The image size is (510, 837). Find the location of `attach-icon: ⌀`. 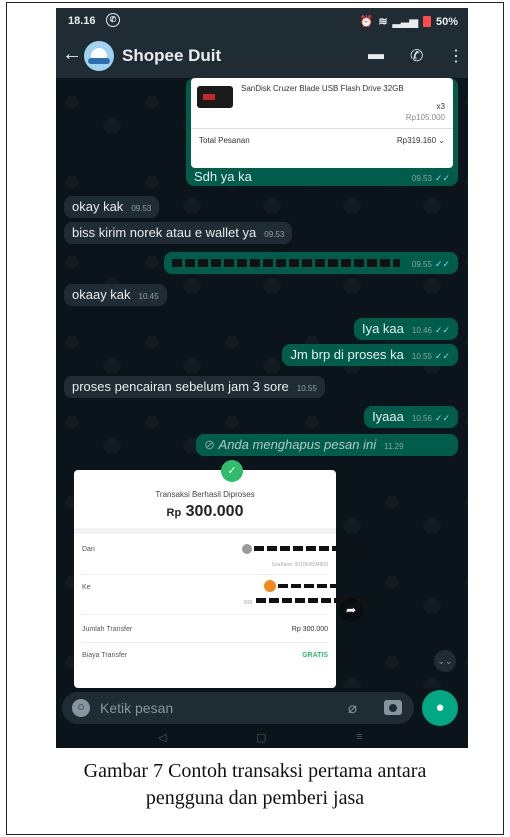

attach-icon: ⌀ is located at coordinates (352, 708).